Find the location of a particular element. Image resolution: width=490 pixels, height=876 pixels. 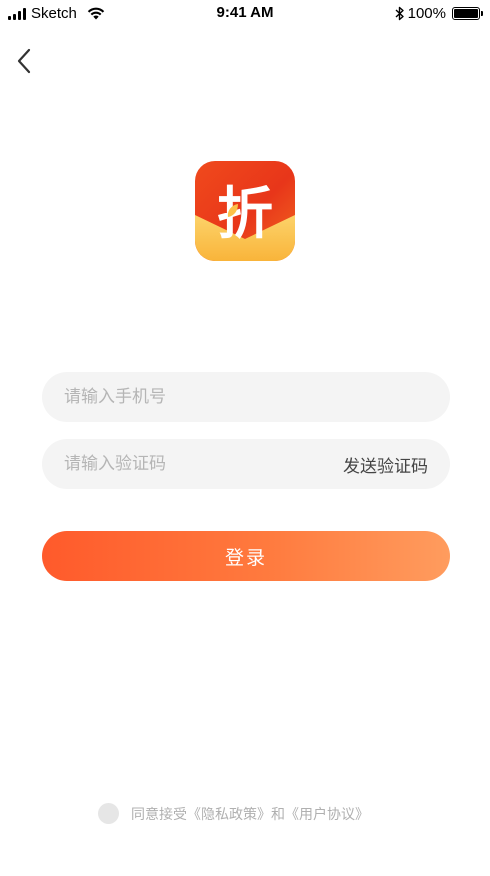

agreement-text: 同意接受 《隐私政策》 和 《用户协议》 is located at coordinates (250, 814).